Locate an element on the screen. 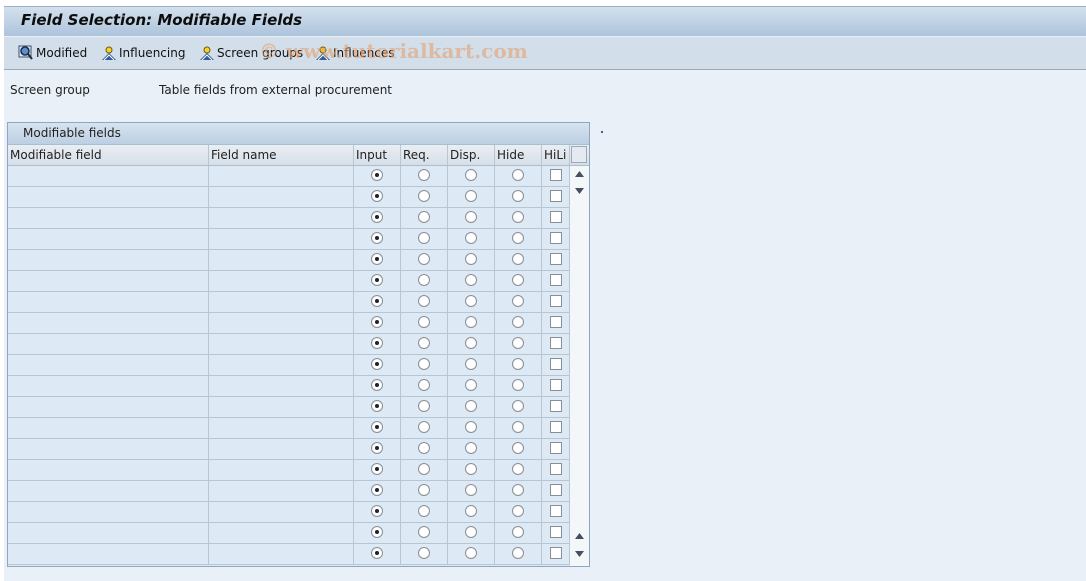 The image size is (1086, 581). col-disp: Disp. is located at coordinates (471, 155).